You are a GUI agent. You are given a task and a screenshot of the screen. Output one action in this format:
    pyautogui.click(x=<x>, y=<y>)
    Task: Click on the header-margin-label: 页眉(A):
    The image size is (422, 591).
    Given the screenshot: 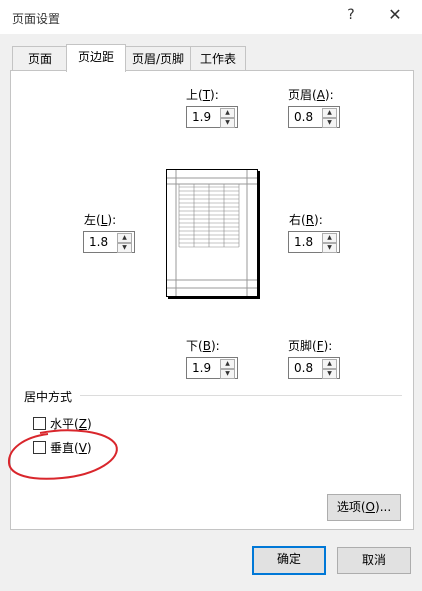 What is the action you would take?
    pyautogui.click(x=311, y=95)
    